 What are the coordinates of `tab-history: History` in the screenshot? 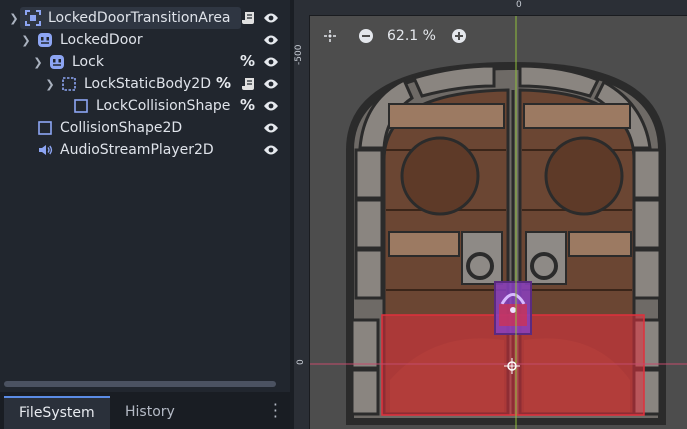 It's located at (150, 412).